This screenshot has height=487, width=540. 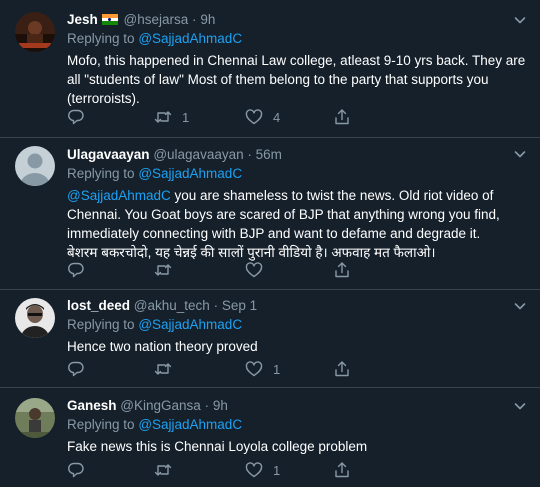 I want to click on display-name: Ganesh, so click(x=92, y=405).